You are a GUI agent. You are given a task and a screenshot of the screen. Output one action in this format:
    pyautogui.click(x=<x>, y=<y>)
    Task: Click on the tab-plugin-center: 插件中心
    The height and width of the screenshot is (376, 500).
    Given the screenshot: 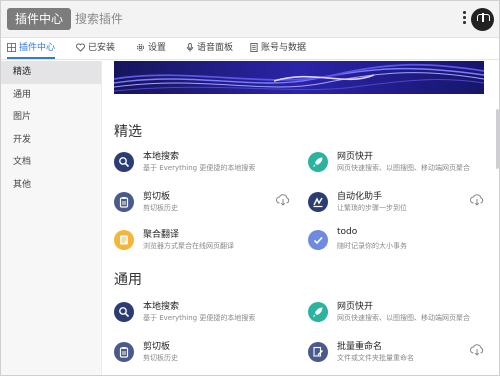 What is the action you would take?
    pyautogui.click(x=31, y=48)
    